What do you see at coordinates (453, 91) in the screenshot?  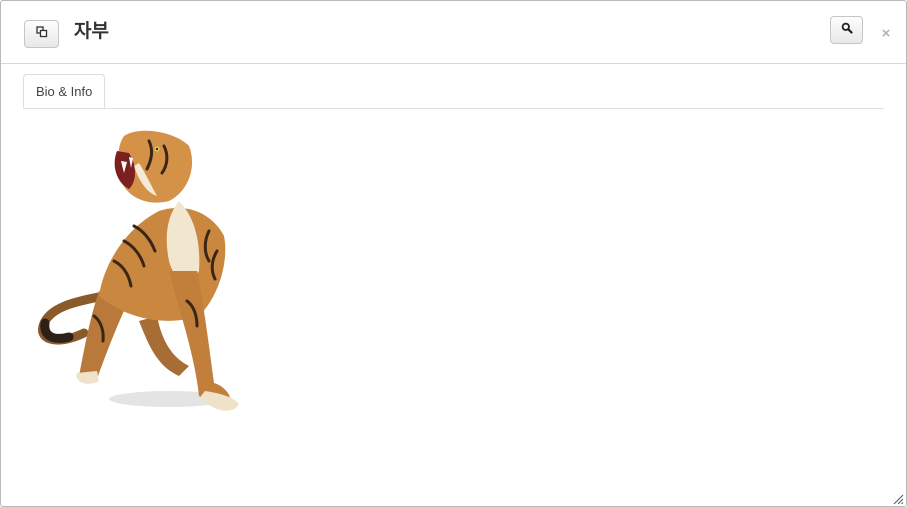 I see `tab-bar: Bio & Info` at bounding box center [453, 91].